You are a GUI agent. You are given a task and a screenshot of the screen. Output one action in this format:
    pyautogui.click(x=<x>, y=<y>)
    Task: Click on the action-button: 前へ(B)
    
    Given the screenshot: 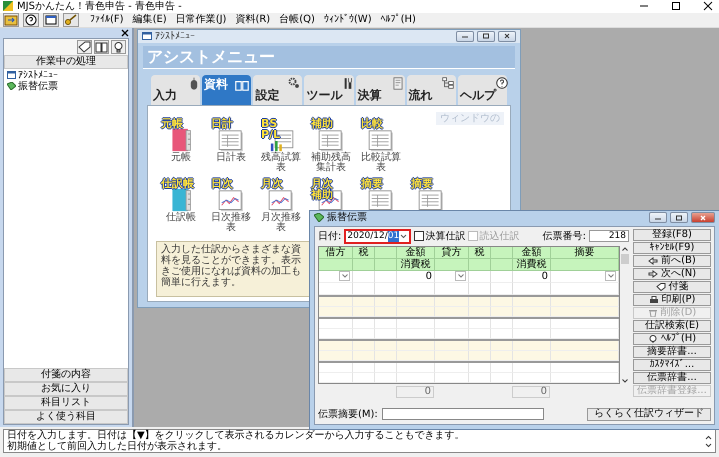 What is the action you would take?
    pyautogui.click(x=672, y=260)
    